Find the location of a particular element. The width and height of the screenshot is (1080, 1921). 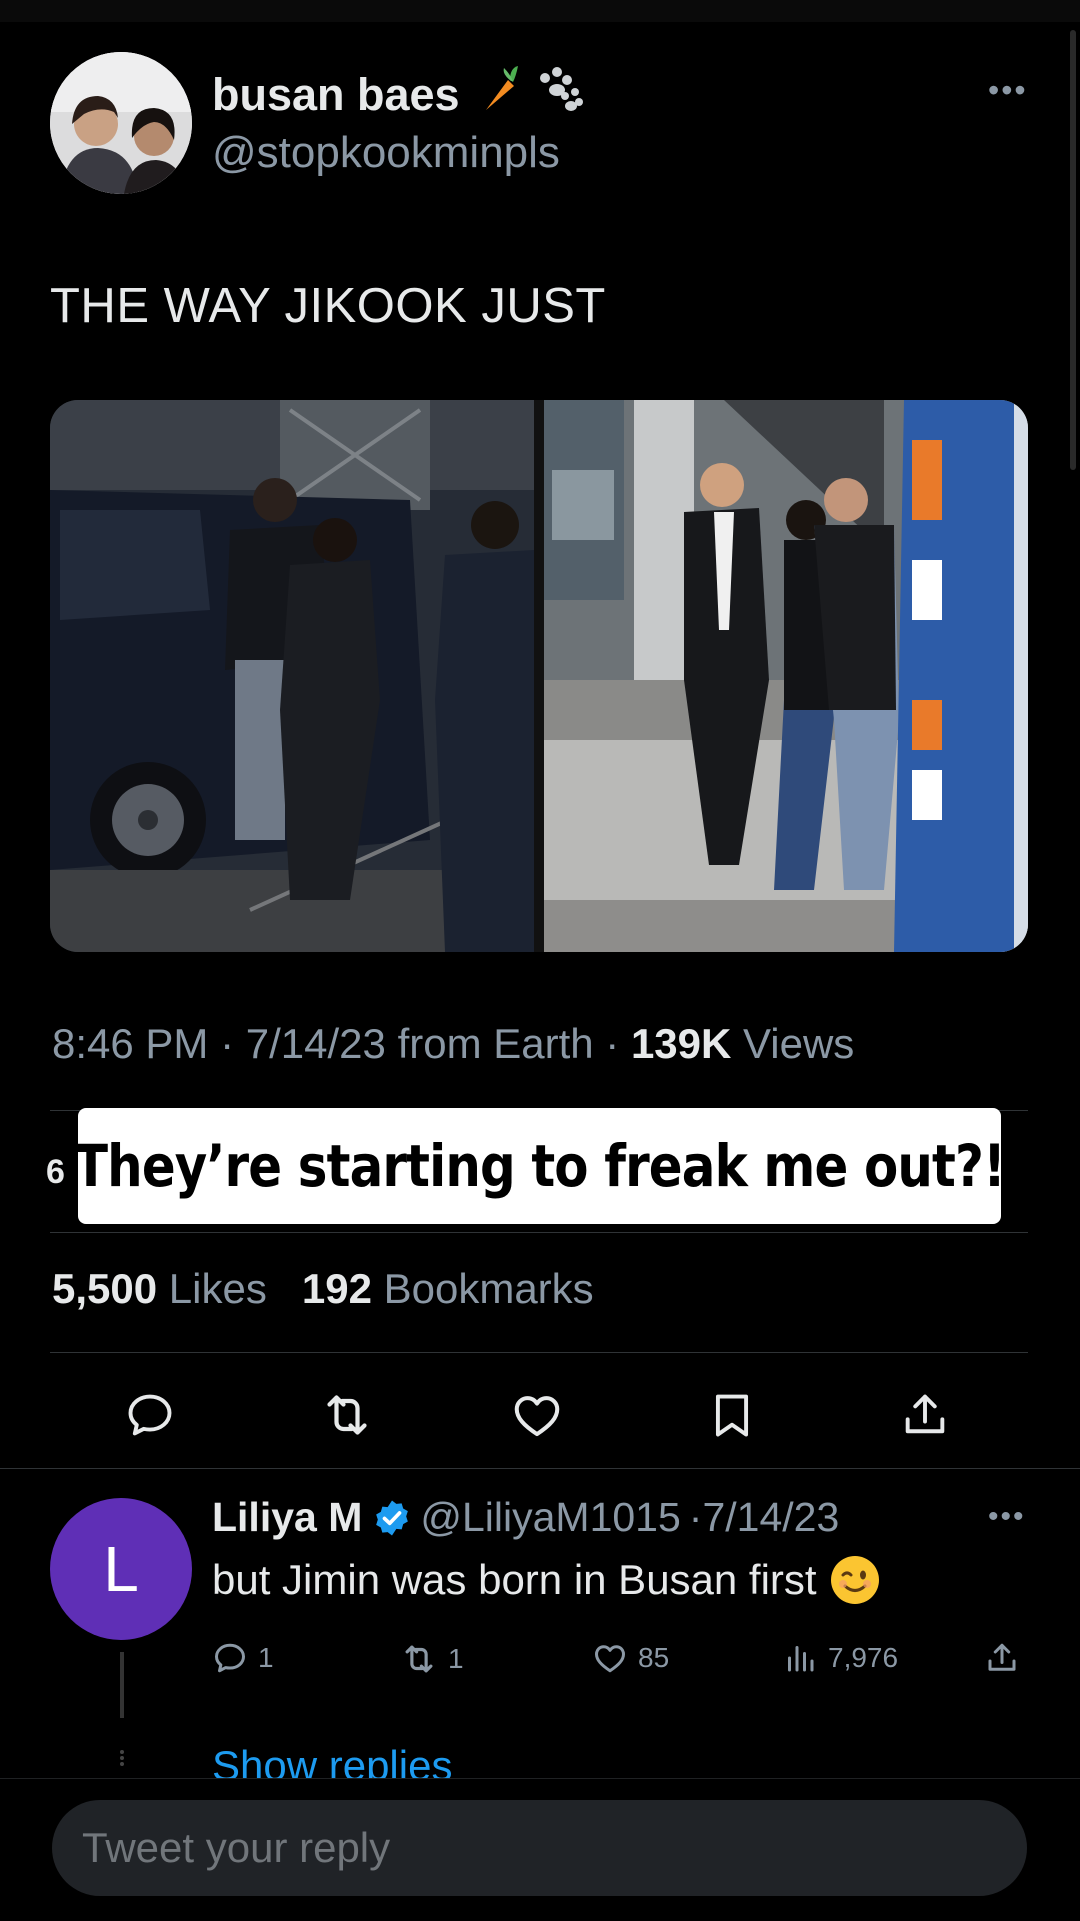

reply-share-button is located at coordinates (1002, 1658).